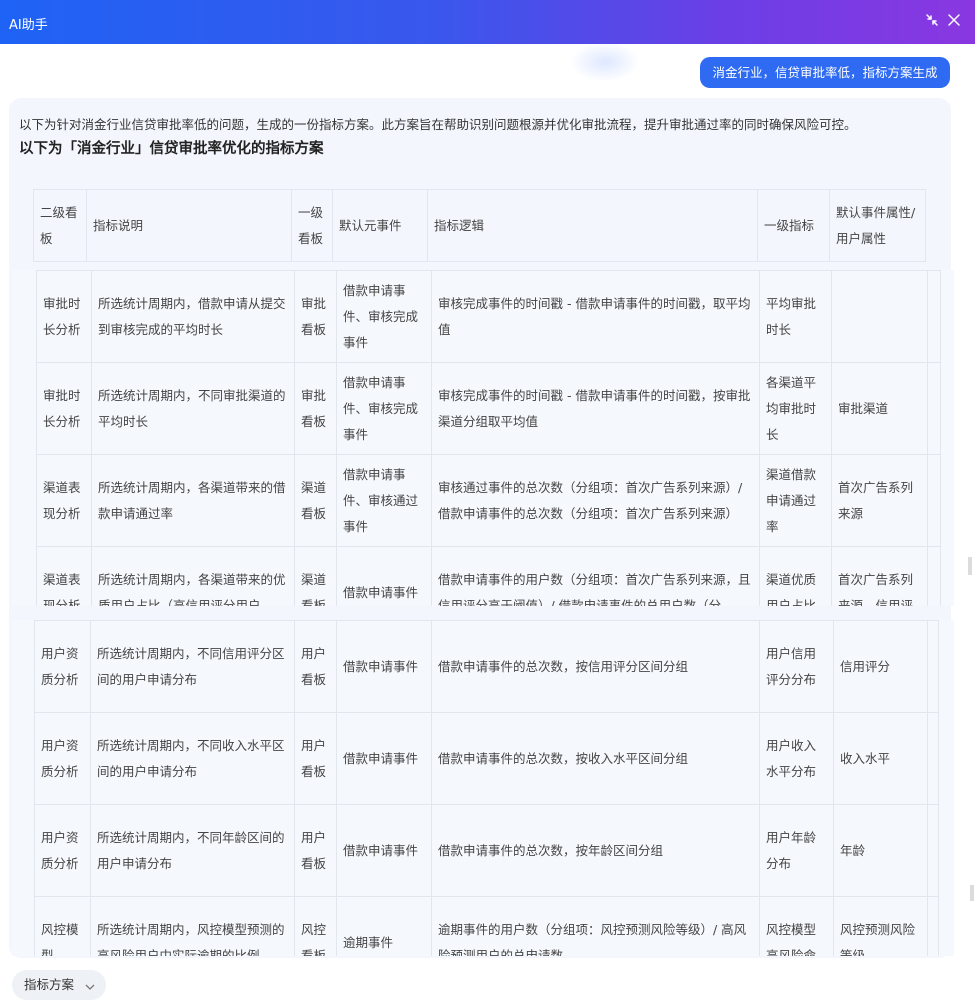  I want to click on close-icon, so click(954, 20).